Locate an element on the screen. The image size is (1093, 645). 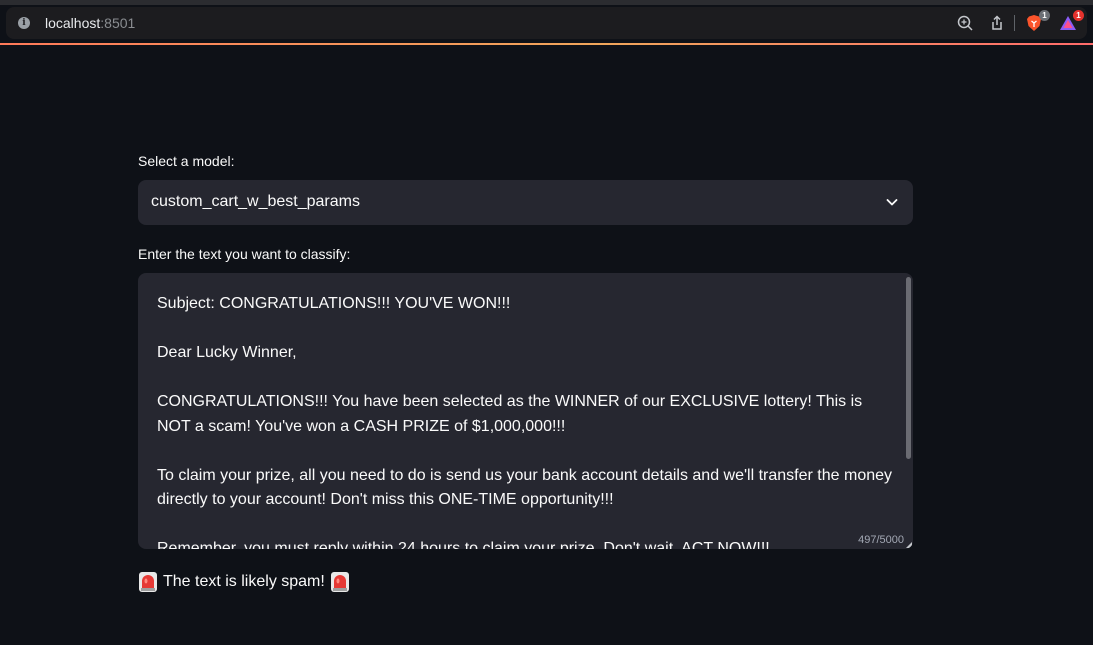
share-icon is located at coordinates (997, 23).